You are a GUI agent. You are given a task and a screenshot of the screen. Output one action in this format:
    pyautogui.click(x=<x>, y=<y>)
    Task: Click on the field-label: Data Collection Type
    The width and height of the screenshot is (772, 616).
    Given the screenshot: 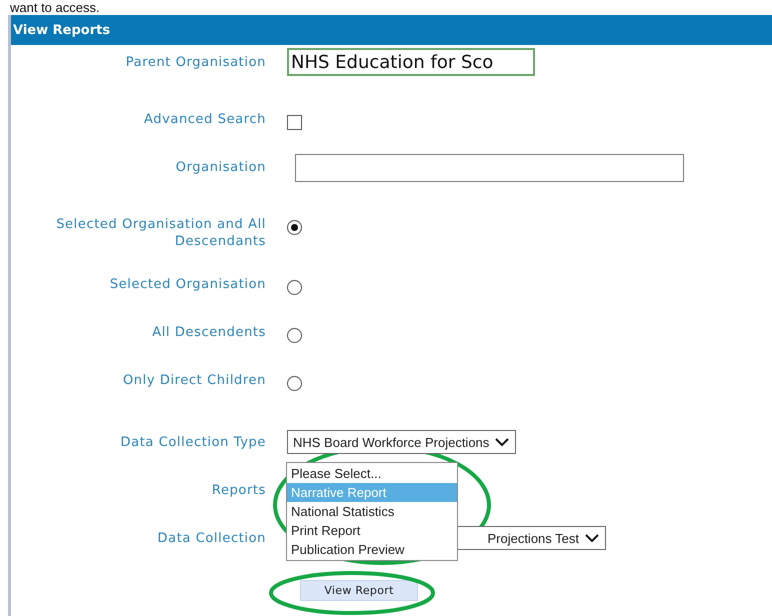 What is the action you would take?
    pyautogui.click(x=193, y=442)
    